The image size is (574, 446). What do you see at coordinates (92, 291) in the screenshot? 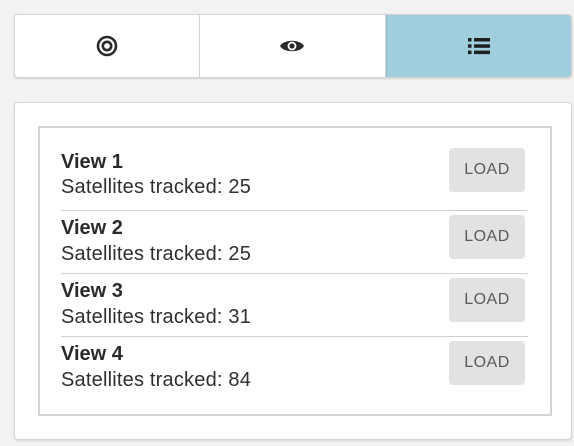
I see `view-title: View 3` at bounding box center [92, 291].